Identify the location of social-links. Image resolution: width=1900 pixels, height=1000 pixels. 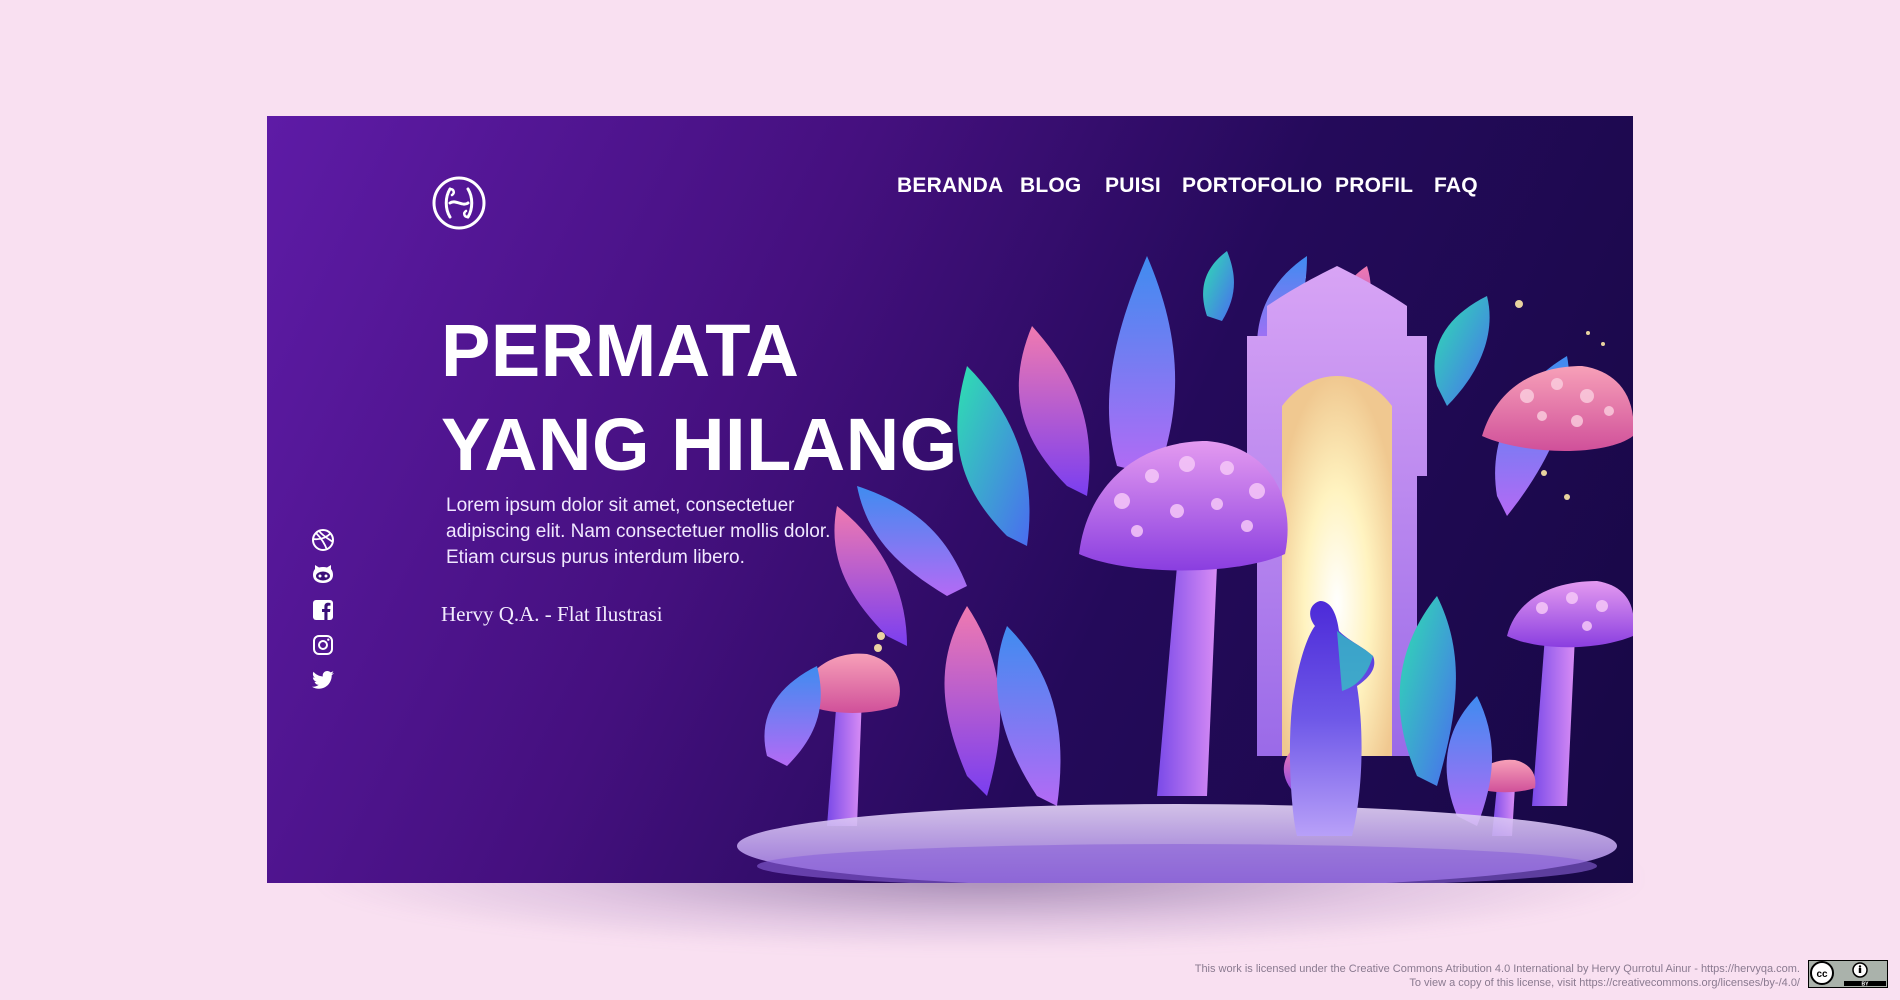
(324, 615).